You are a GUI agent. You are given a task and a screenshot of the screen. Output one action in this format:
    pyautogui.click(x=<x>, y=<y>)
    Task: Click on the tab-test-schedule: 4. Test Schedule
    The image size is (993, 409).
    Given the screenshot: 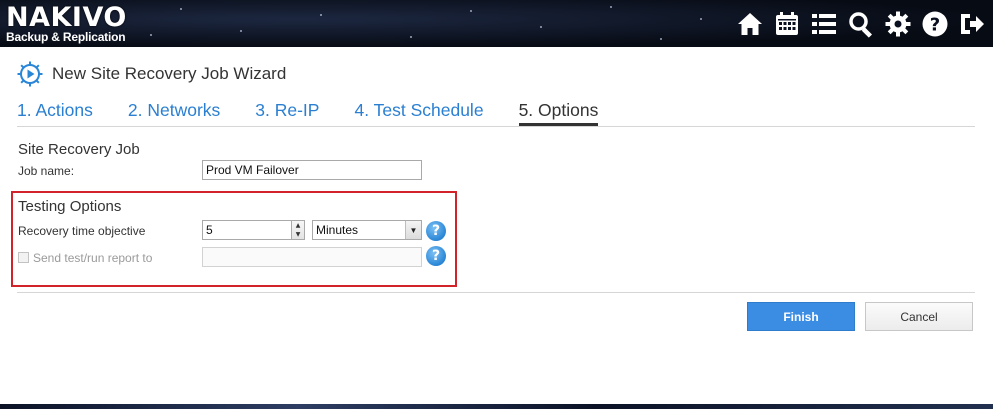 What is the action you would take?
    pyautogui.click(x=418, y=113)
    